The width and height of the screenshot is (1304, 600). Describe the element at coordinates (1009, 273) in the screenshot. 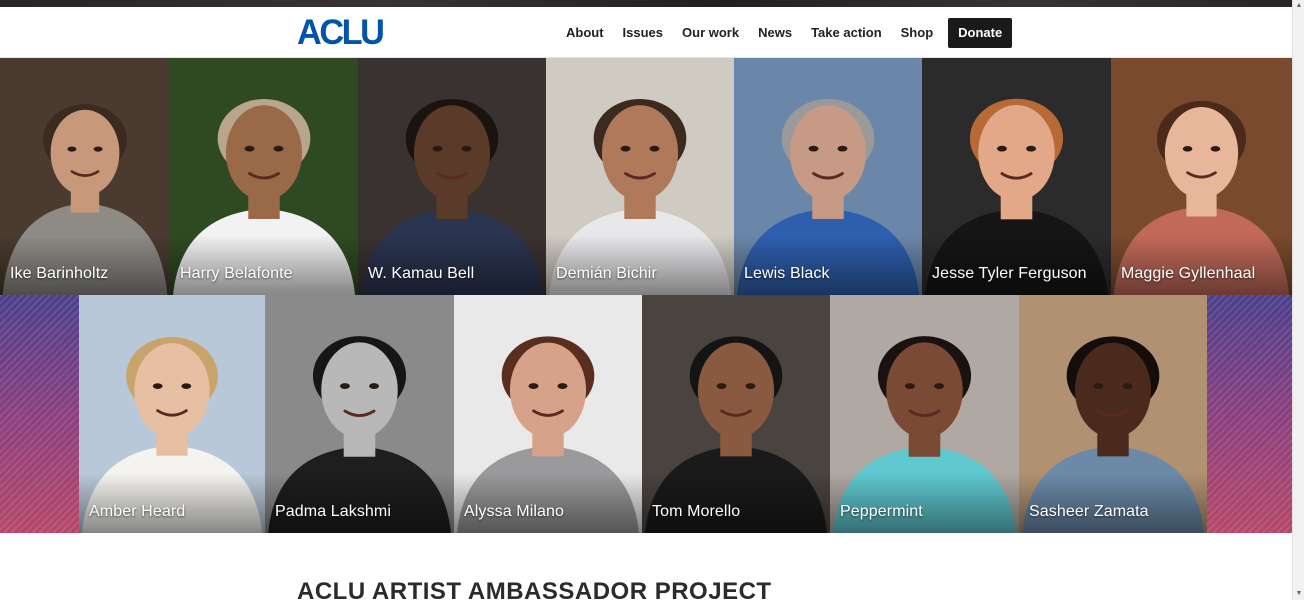

I see `ambassador-name: Jesse Tyler Ferguson` at that location.